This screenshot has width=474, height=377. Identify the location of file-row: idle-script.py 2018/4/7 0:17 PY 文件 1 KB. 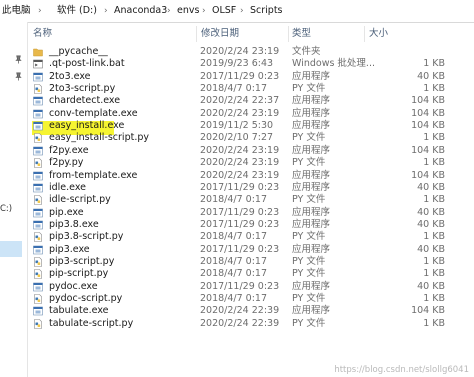
(251, 200).